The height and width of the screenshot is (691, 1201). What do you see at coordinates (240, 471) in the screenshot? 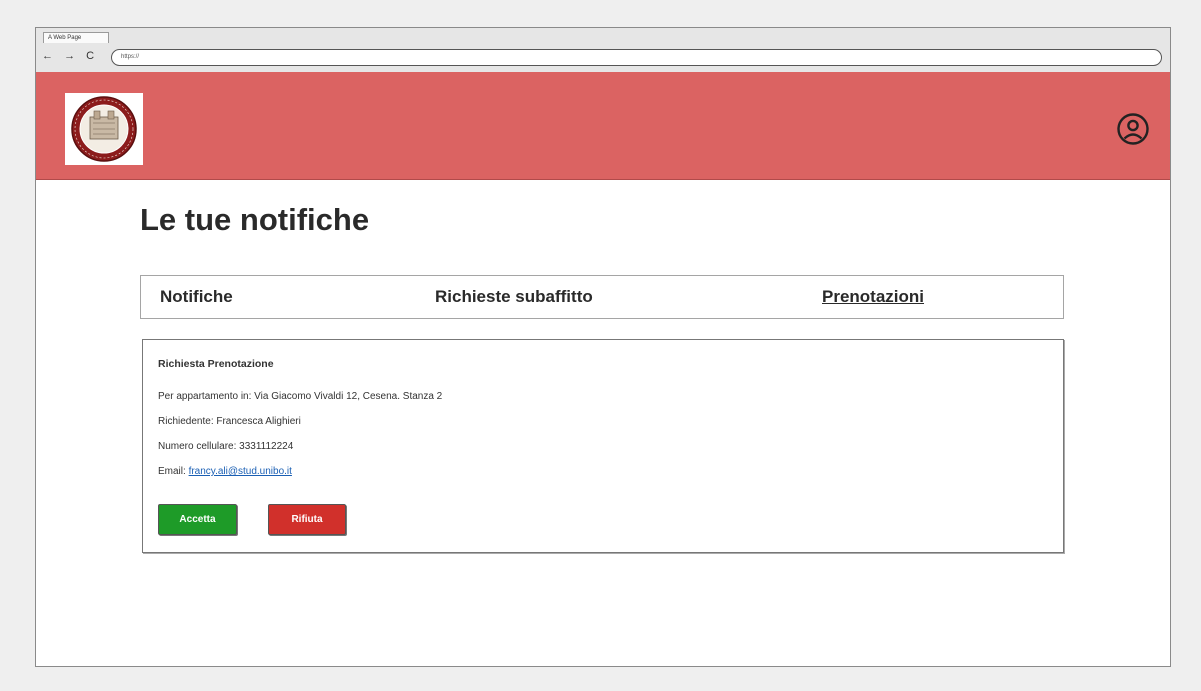
I see `email-link: francy.ali@stud.unibo.it` at bounding box center [240, 471].